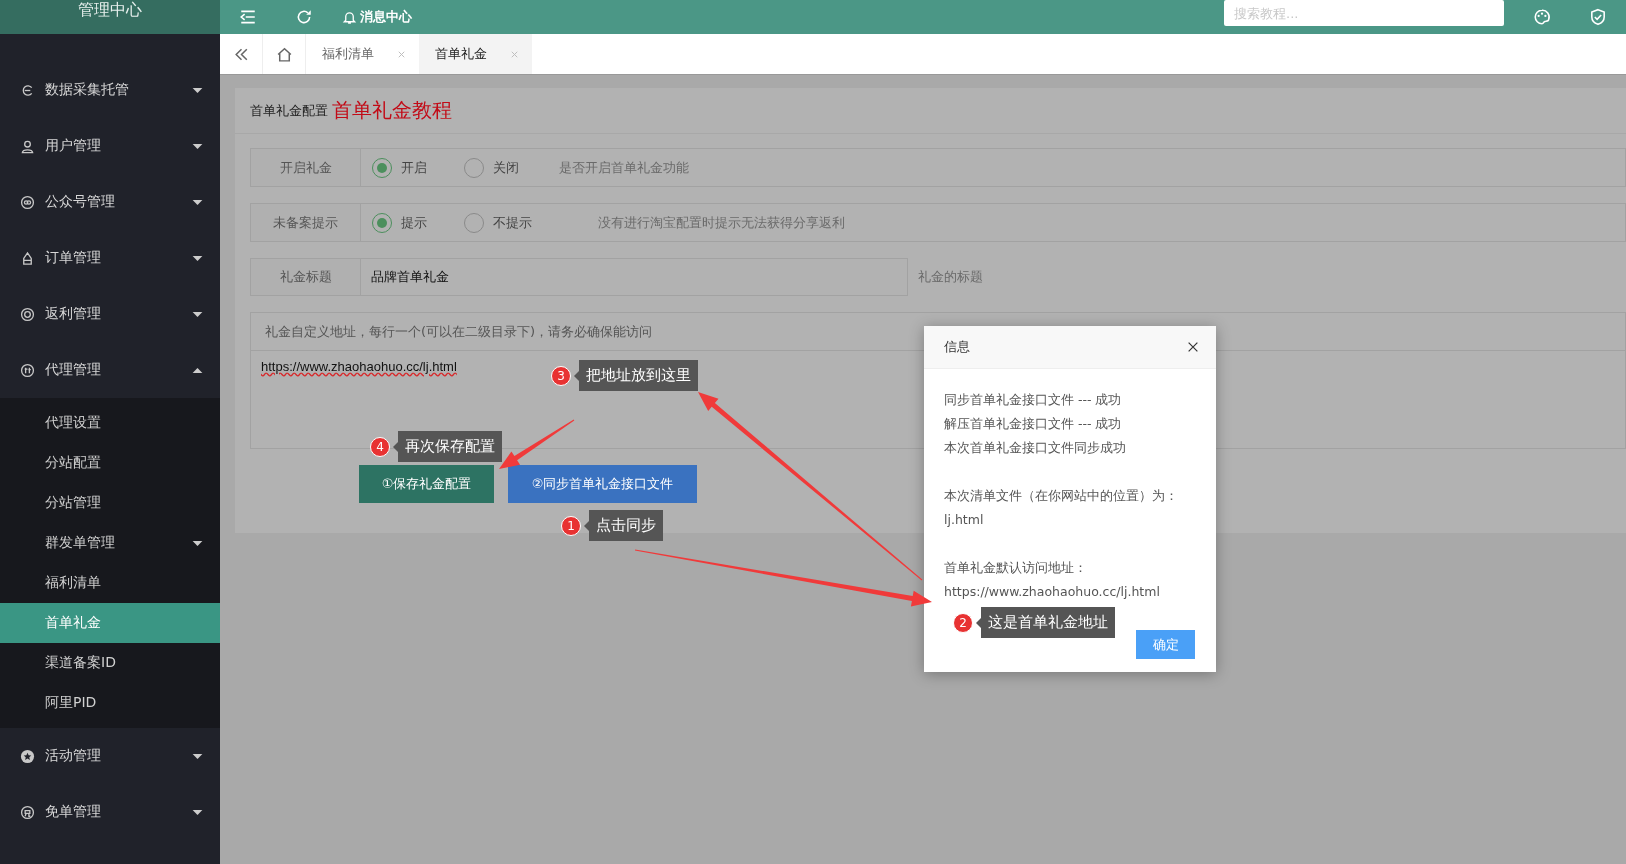  What do you see at coordinates (110, 314) in the screenshot?
I see `nav-item: 返利管理` at bounding box center [110, 314].